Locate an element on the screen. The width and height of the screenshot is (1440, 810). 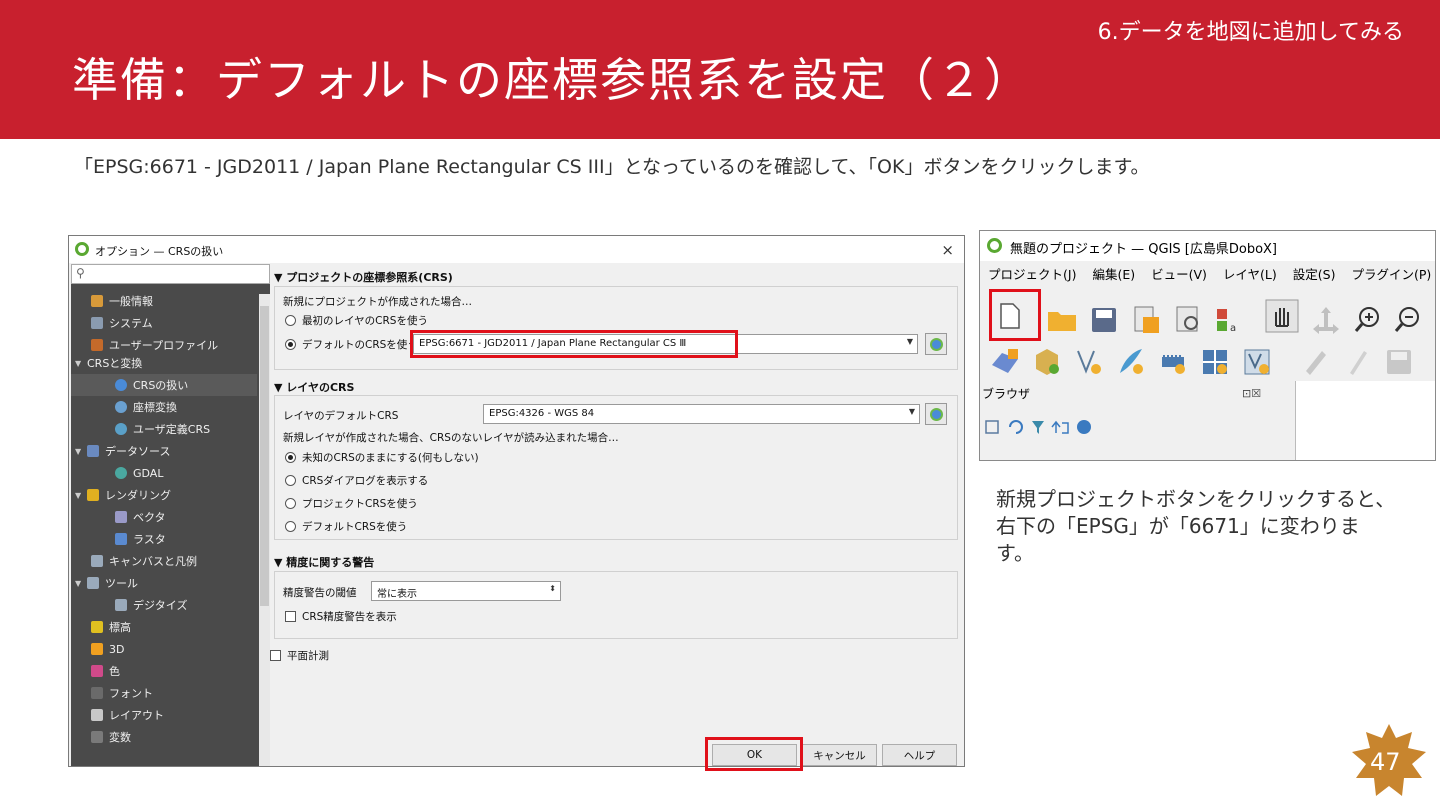
nav-item-layout: レイアウト is located at coordinates (127, 715).